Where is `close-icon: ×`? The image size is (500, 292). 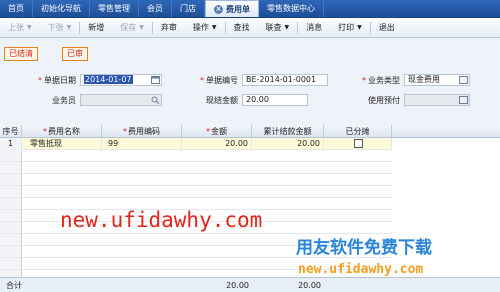 close-icon: × is located at coordinates (218, 9).